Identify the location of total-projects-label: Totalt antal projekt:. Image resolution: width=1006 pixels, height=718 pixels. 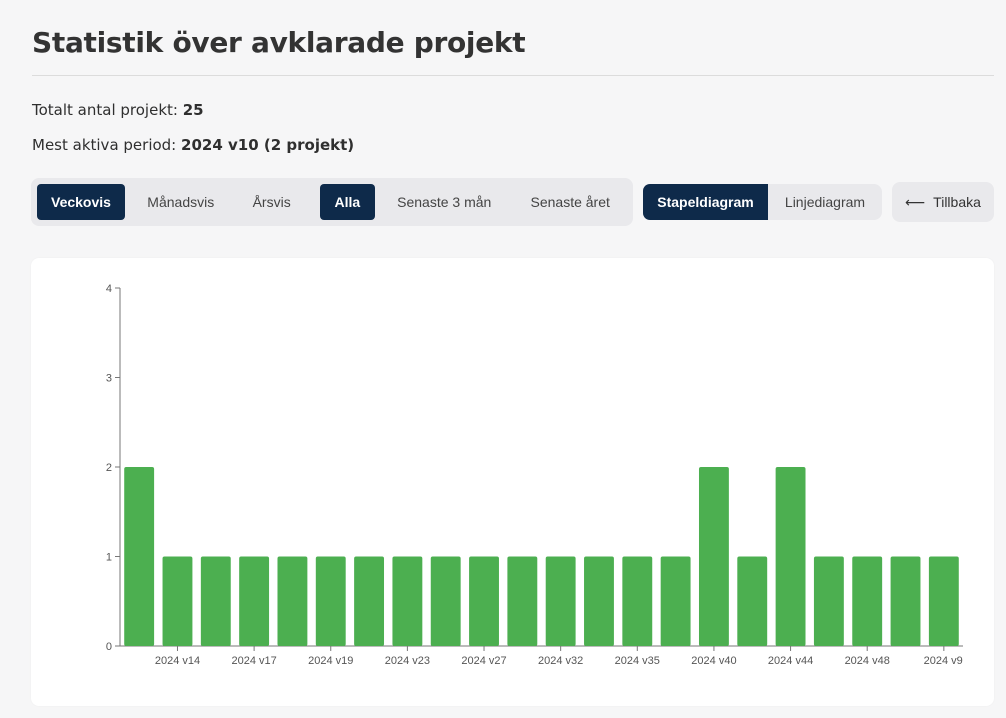
(105, 110).